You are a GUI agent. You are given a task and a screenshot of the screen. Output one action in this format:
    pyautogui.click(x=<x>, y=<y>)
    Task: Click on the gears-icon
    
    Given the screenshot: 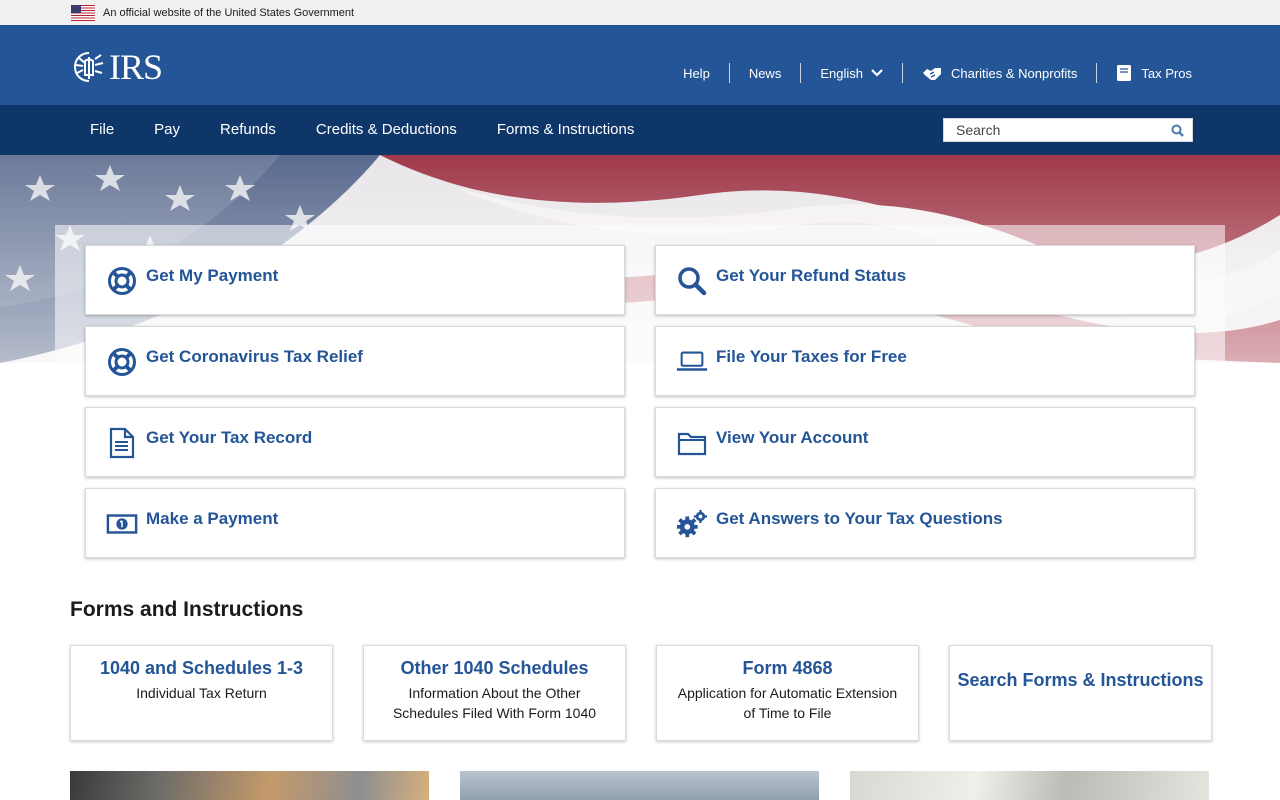 What is the action you would take?
    pyautogui.click(x=692, y=524)
    